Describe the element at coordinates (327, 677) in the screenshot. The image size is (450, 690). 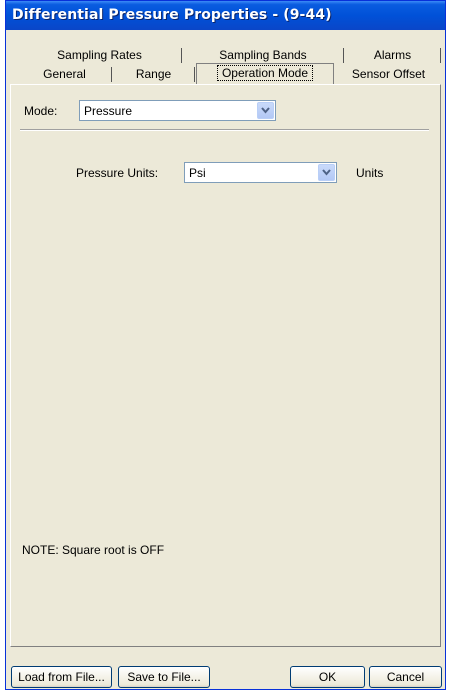
I see `ok-button: OK` at that location.